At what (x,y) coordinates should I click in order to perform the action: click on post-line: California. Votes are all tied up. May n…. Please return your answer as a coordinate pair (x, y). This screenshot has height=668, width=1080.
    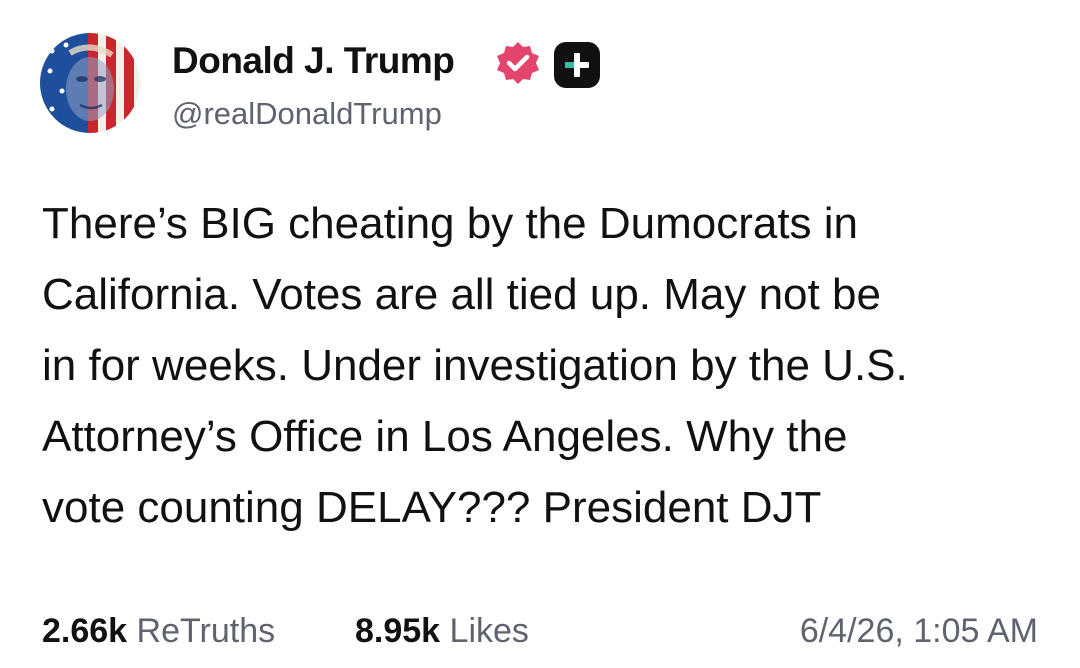
    Looking at the image, I should click on (461, 294).